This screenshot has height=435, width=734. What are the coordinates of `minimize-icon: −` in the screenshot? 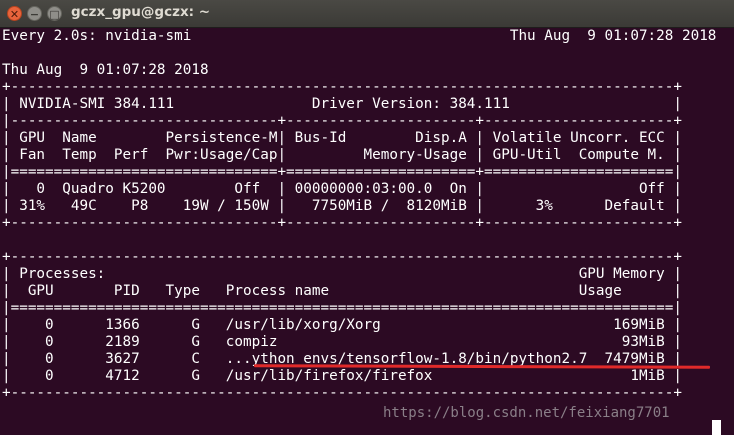 It's located at (34, 13).